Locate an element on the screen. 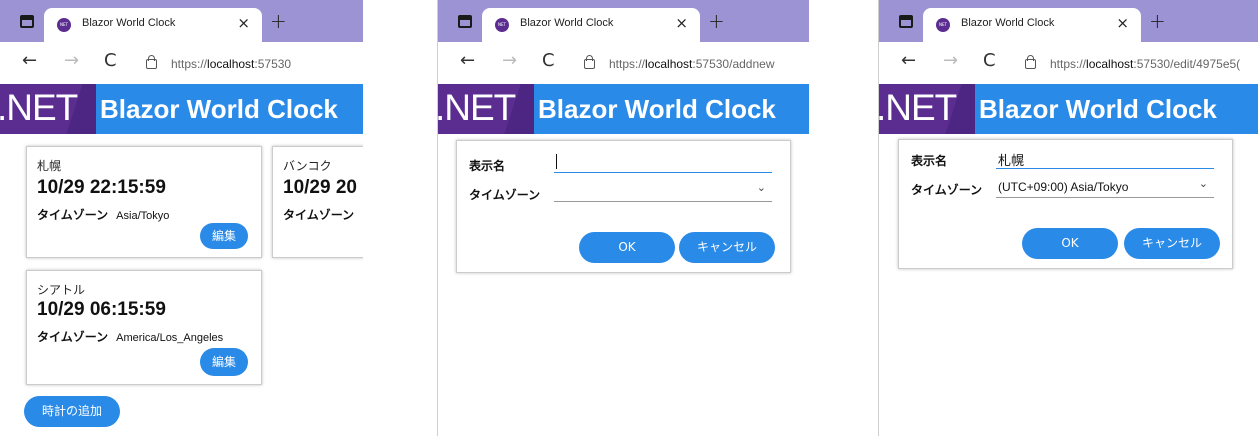 The width and height of the screenshot is (1258, 436). display-name-input: 札幌 is located at coordinates (1105, 158).